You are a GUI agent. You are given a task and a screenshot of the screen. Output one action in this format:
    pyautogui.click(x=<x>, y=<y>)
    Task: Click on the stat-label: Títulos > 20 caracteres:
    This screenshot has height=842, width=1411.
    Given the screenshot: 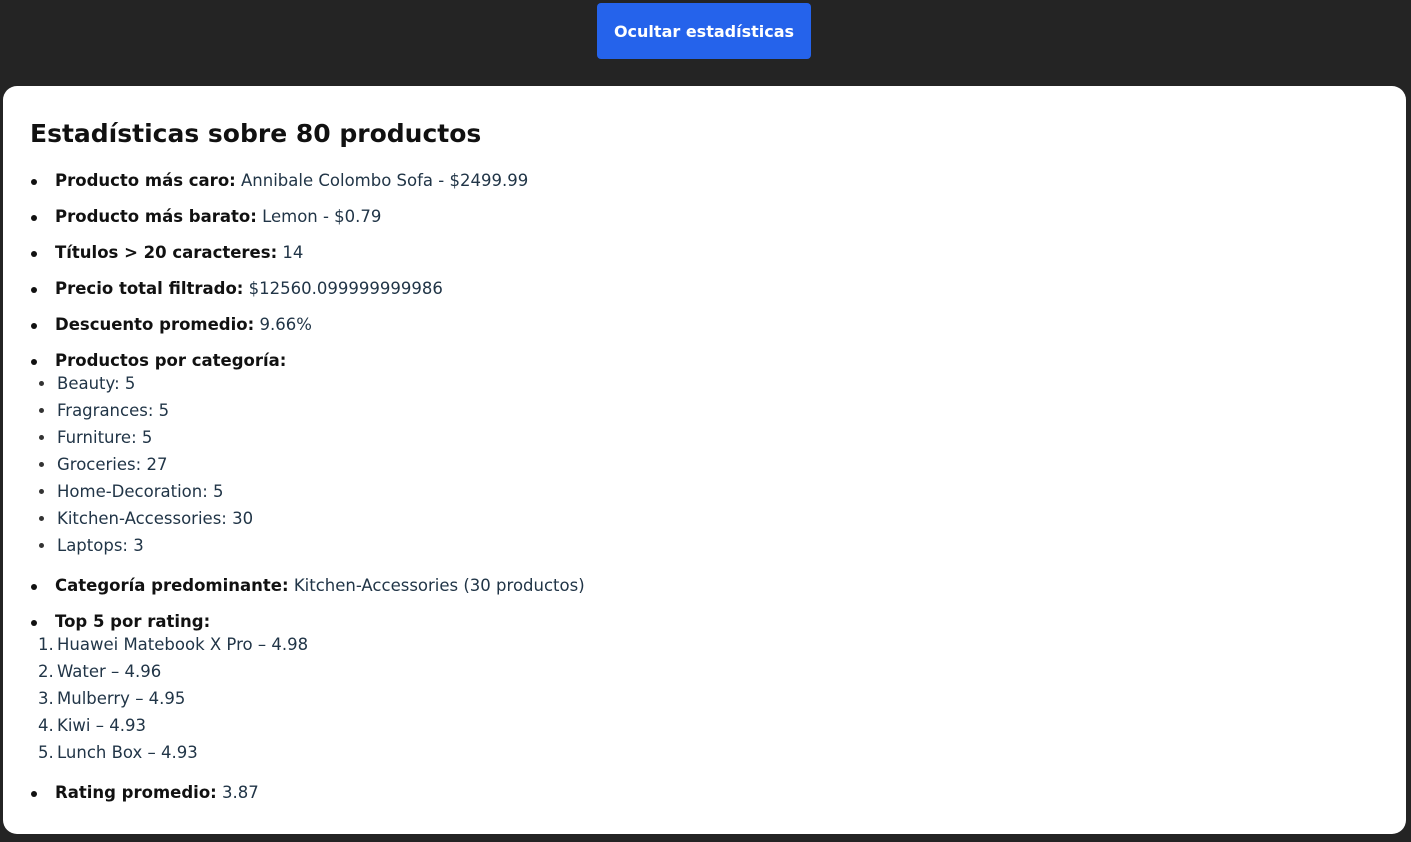 What is the action you would take?
    pyautogui.click(x=166, y=252)
    